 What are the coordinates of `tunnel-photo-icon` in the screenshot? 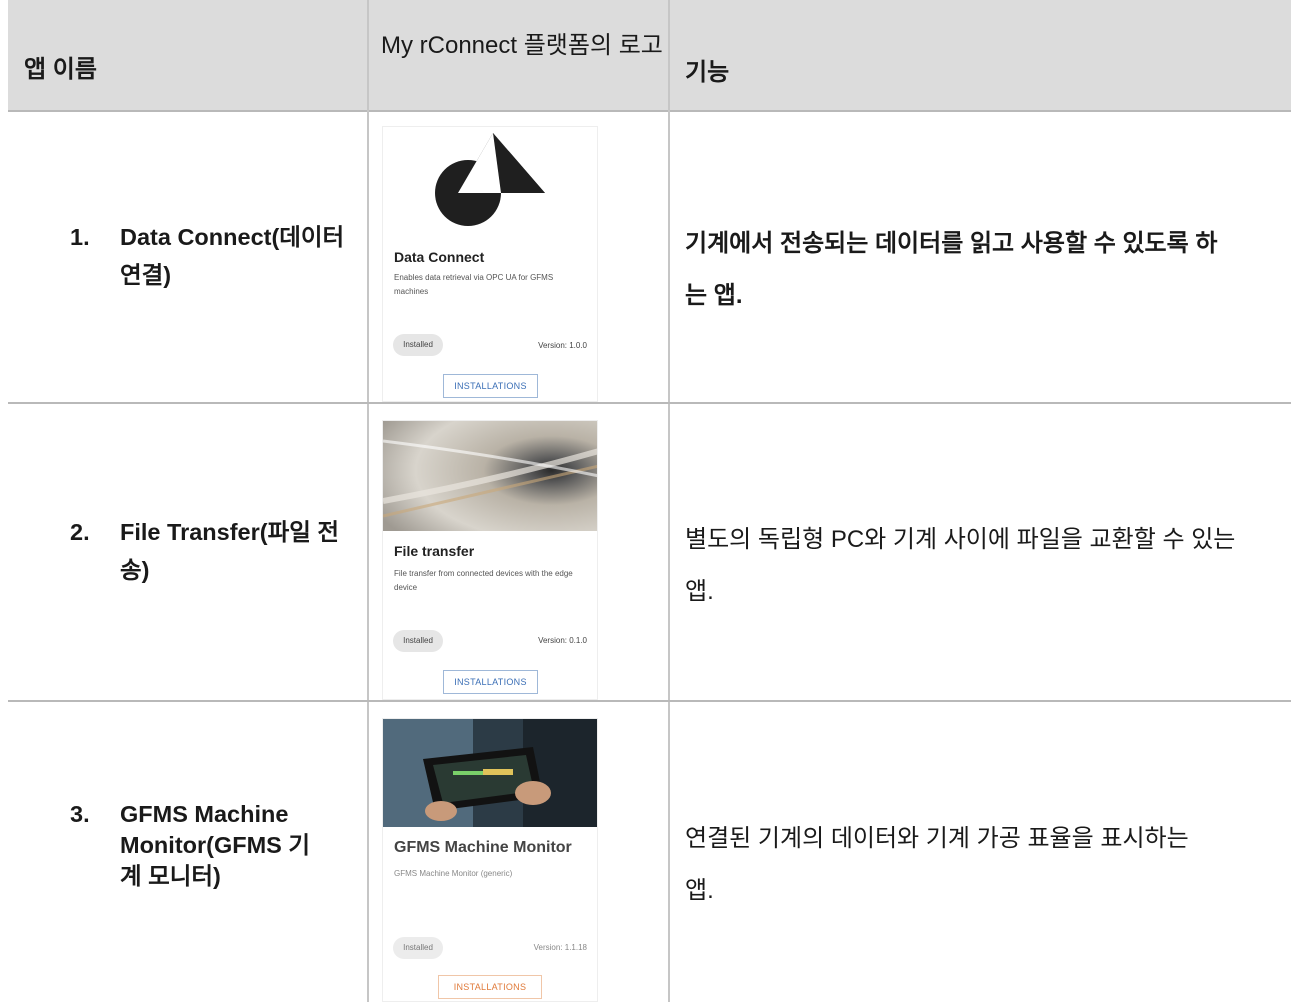 It's located at (490, 476).